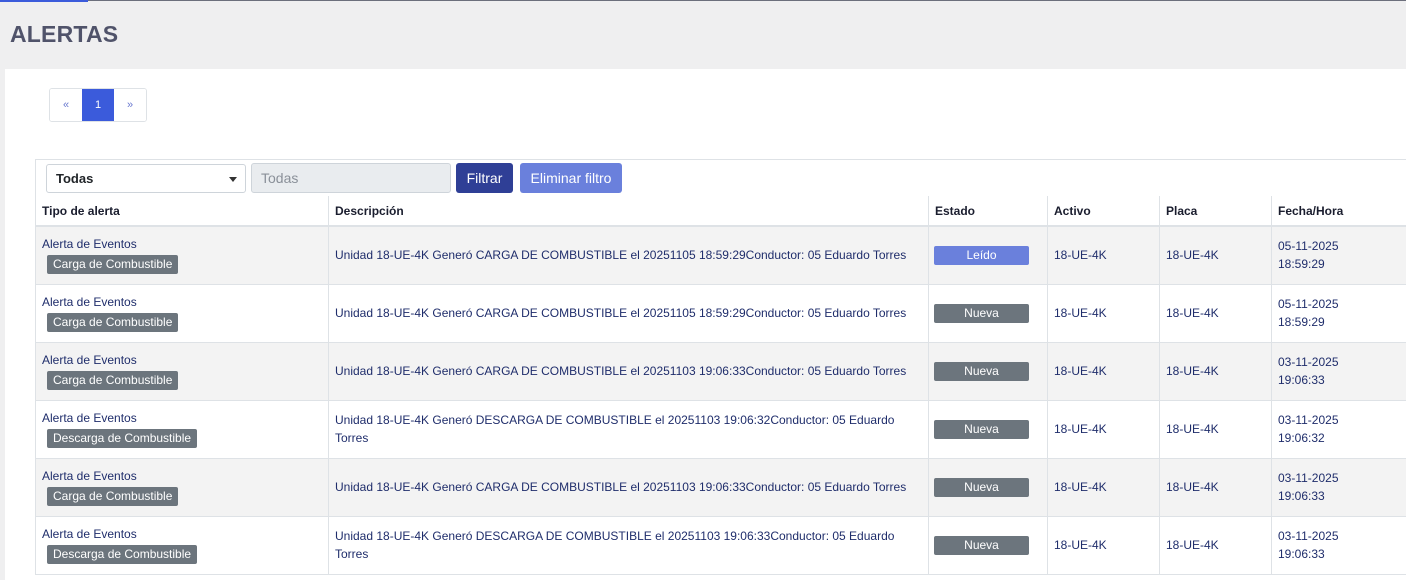 Image resolution: width=1406 pixels, height=580 pixels. What do you see at coordinates (130, 105) in the screenshot?
I see `pagination-next-button: »` at bounding box center [130, 105].